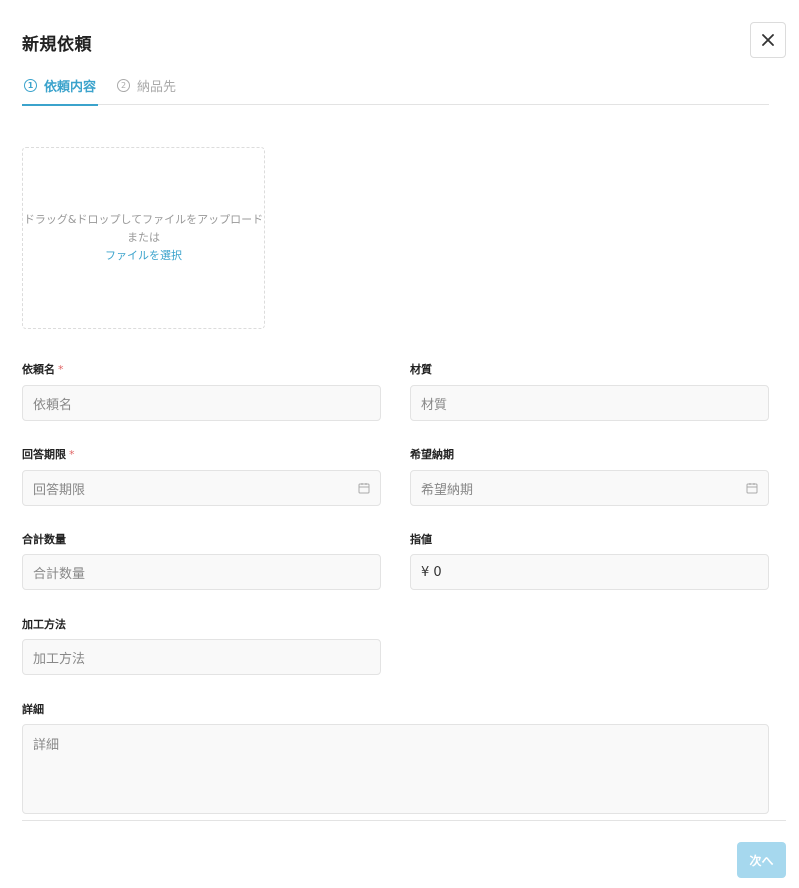 This screenshot has width=799, height=888. I want to click on placeholder-text: 合計数量, so click(59, 574).